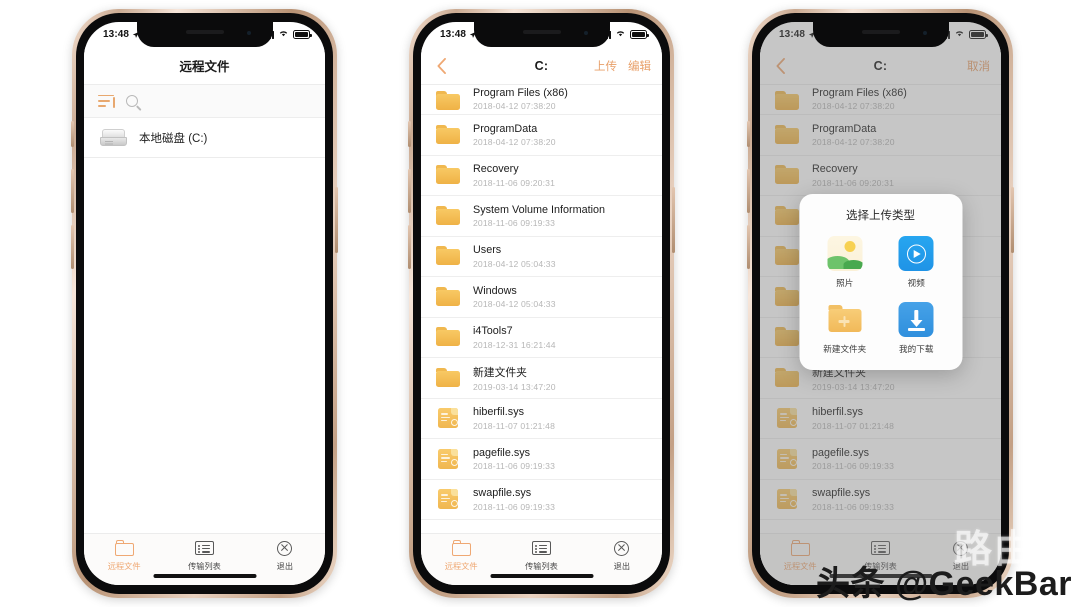 This screenshot has width=1080, height=607. Describe the element at coordinates (845, 349) in the screenshot. I see `option-label: 新建文件夹` at that location.